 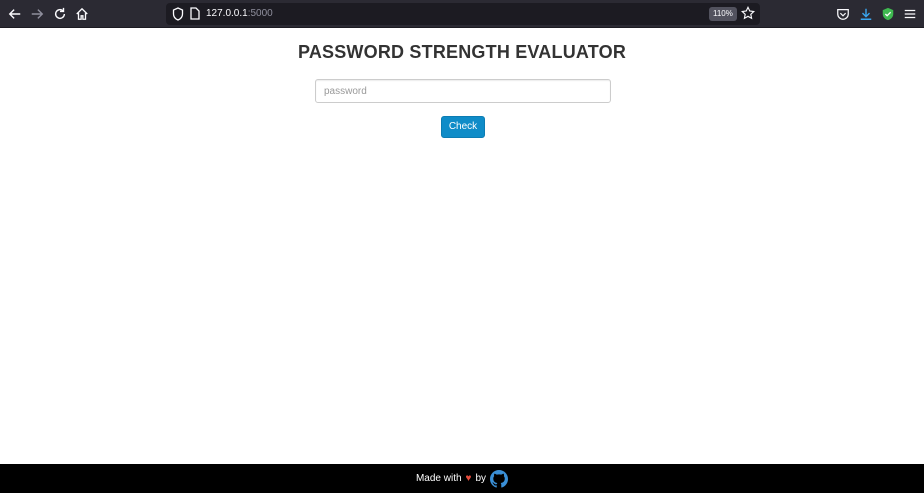 I want to click on browser-toolbar: 127.0.0.1:5000 110%, so click(x=462, y=14).